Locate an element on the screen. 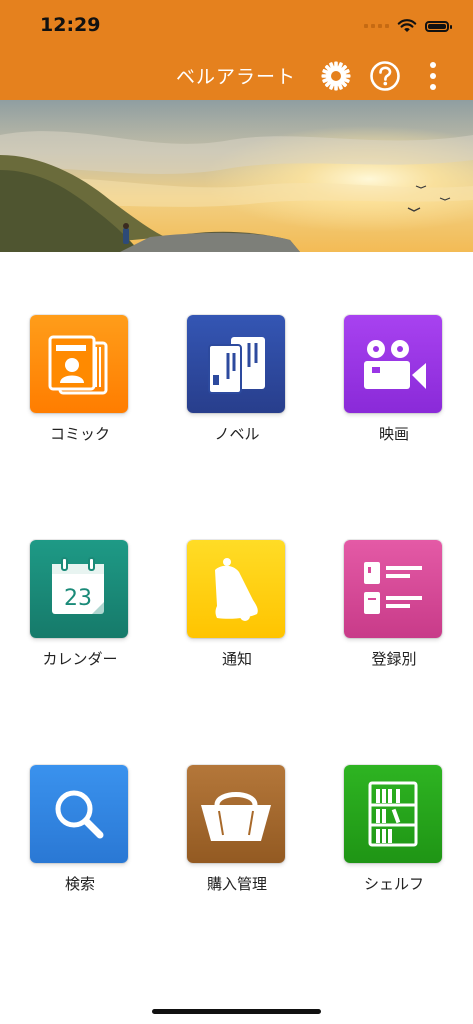 The image size is (473, 1024). registration-tile is located at coordinates (393, 589).